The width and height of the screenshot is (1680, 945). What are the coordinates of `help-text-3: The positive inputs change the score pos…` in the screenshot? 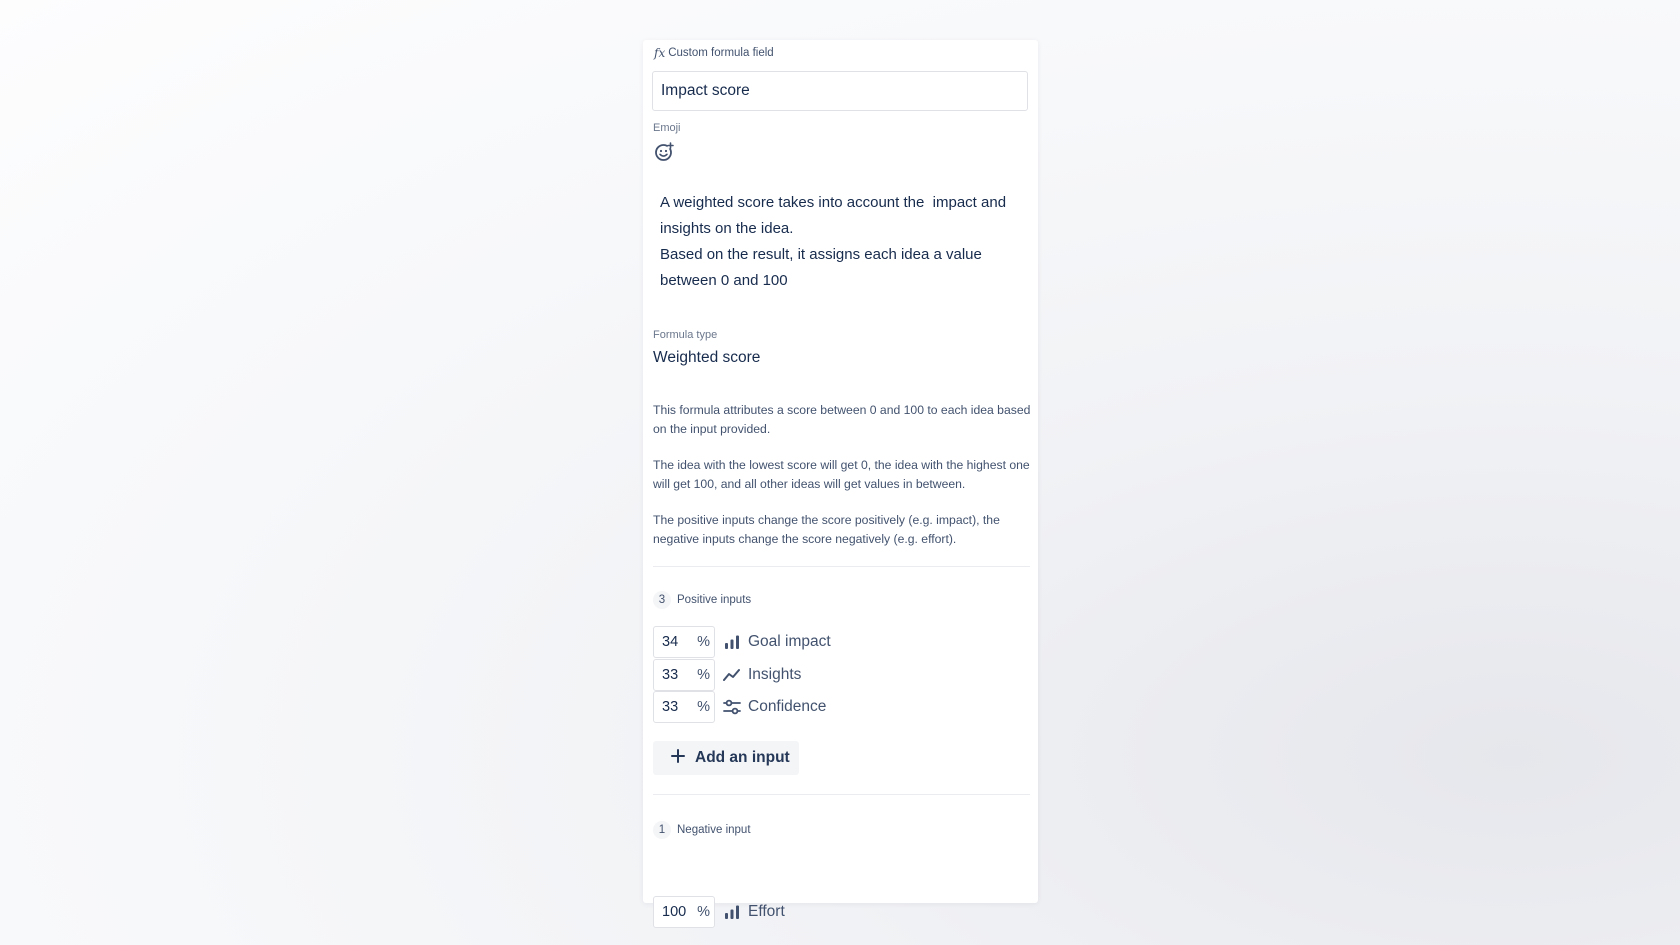 It's located at (826, 529).